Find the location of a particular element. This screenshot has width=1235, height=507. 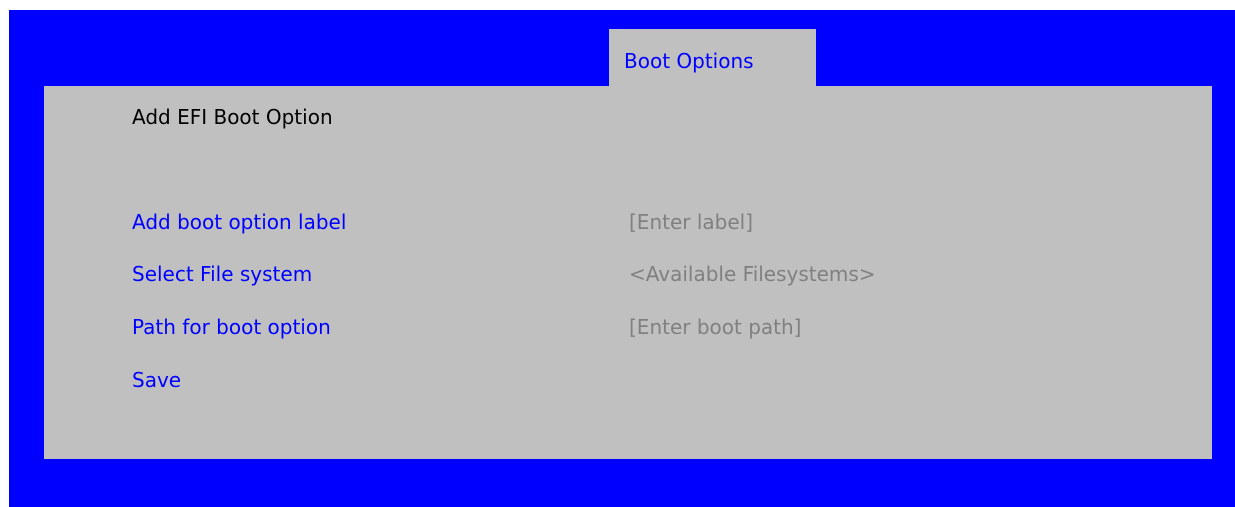

add-boot-option-label-item: Add boot option label is located at coordinates (239, 222).